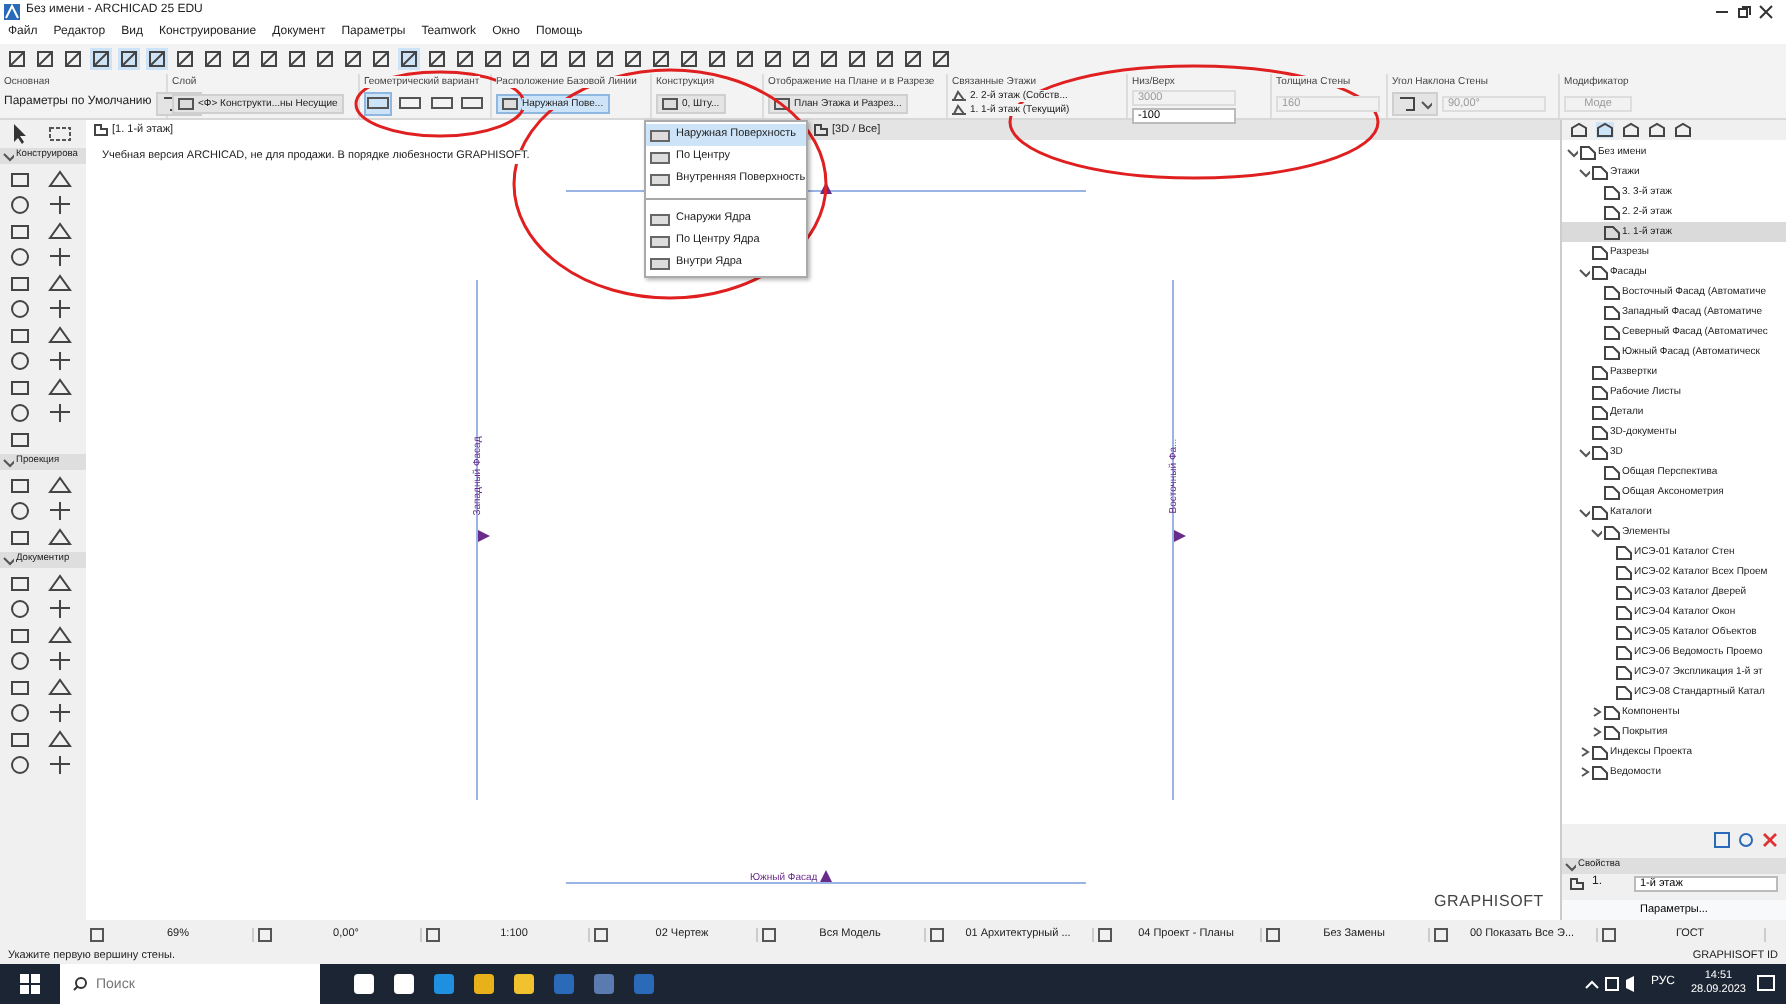 The height and width of the screenshot is (1004, 1786). I want to click on navigator-view-icon, so click(1605, 130).